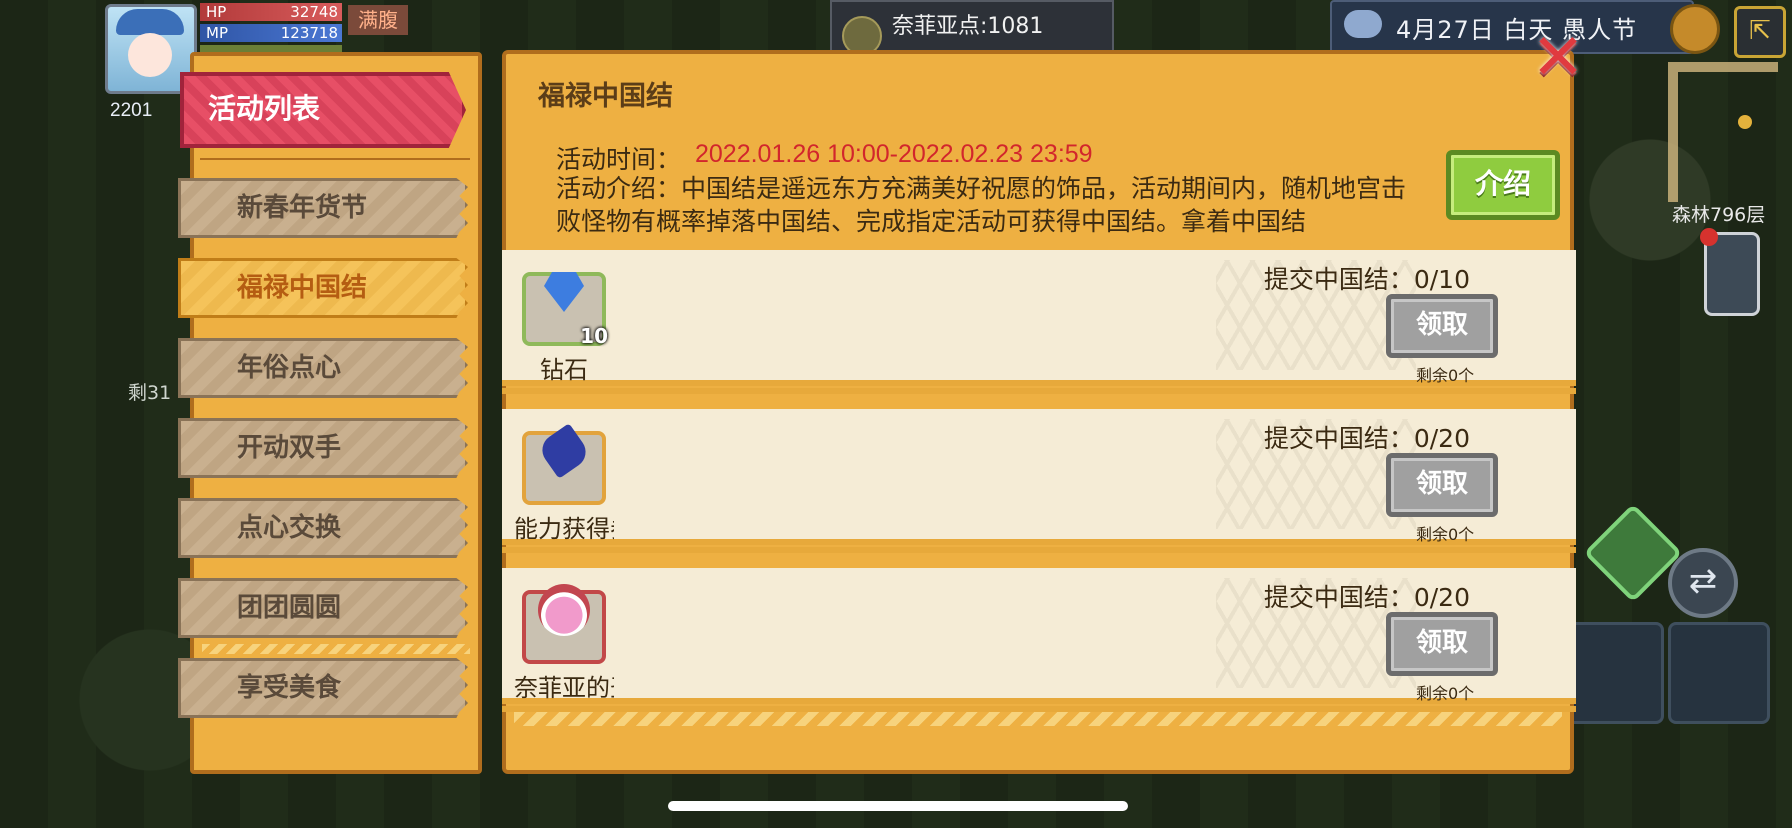  What do you see at coordinates (1695, 29) in the screenshot?
I see `globe-icon` at bounding box center [1695, 29].